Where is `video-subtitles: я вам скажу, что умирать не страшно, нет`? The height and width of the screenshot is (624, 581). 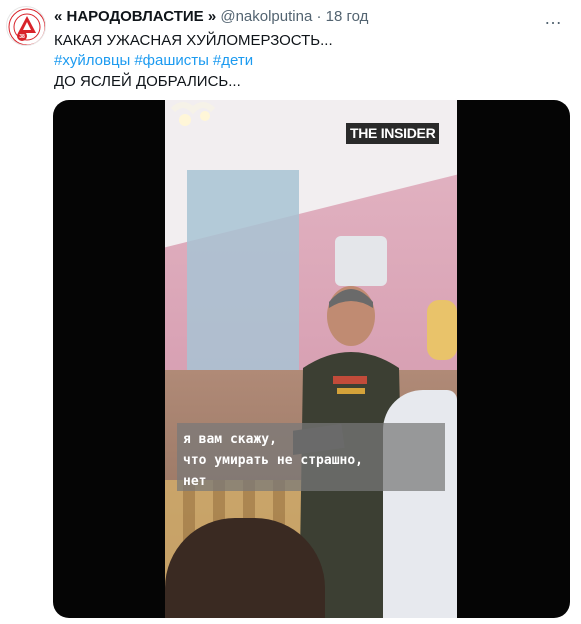
video-subtitles: я вам скажу, что умирать не страшно, нет is located at coordinates (311, 457).